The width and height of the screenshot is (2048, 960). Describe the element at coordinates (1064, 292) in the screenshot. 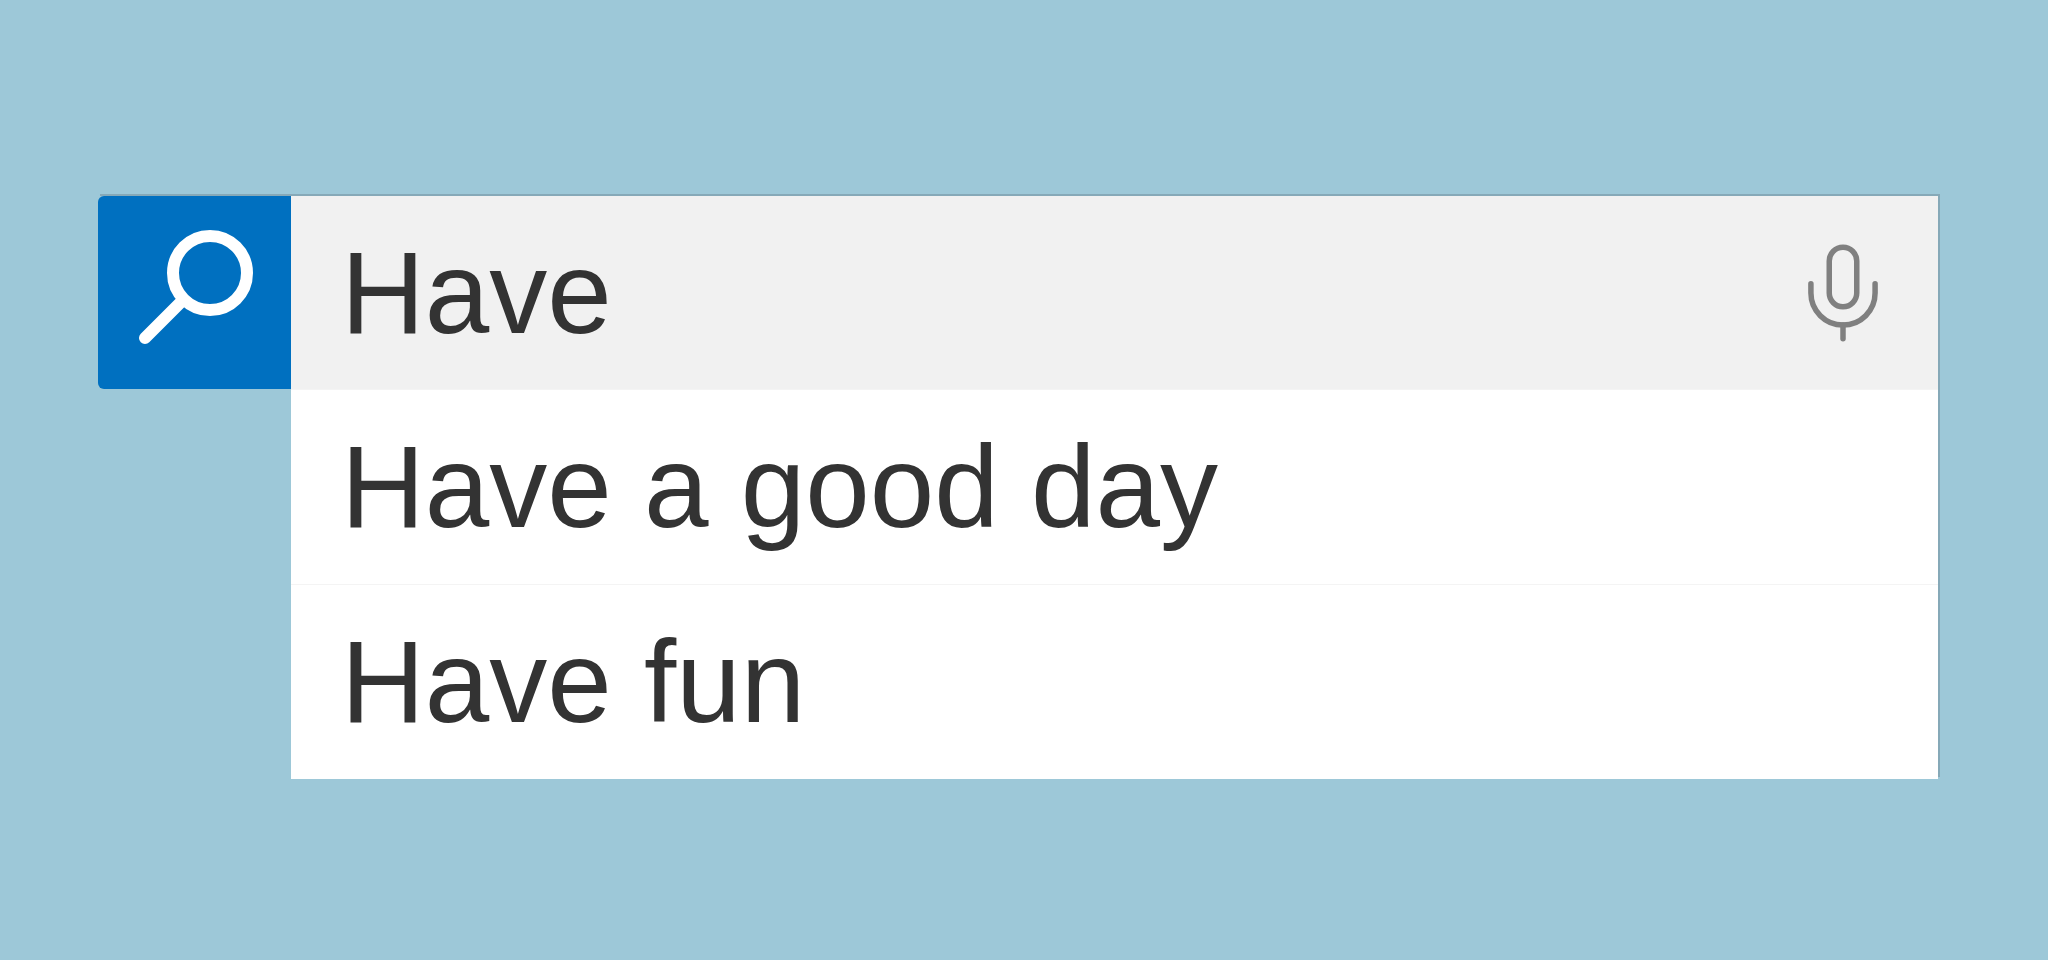

I see `search-input: Have` at that location.